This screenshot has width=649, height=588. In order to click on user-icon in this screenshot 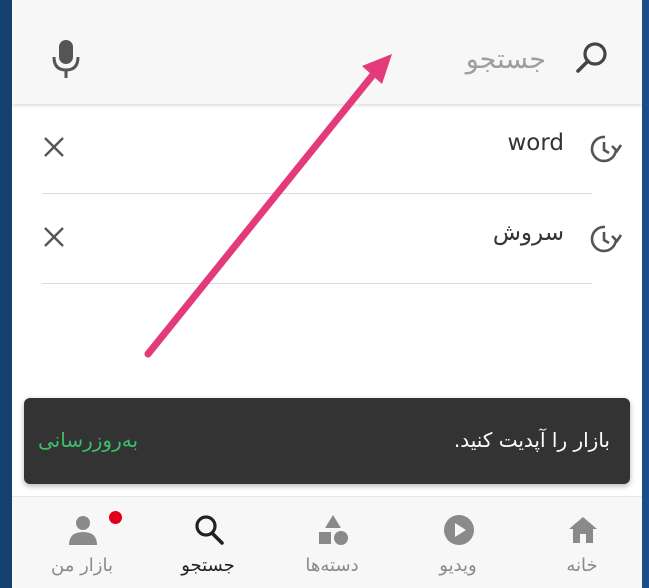, I will do `click(83, 530)`.